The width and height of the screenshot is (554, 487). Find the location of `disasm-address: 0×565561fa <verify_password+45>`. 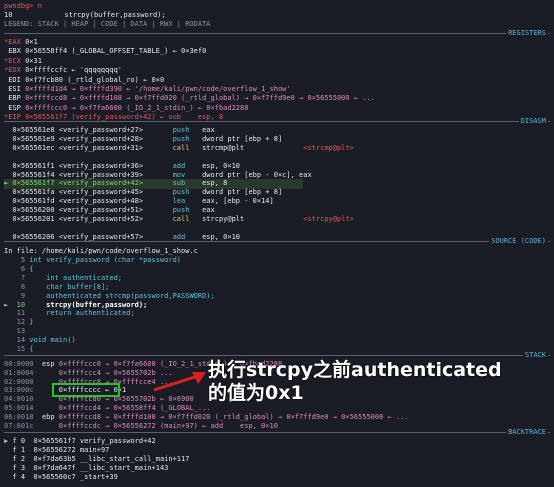

disasm-address: 0×565561fa <verify_password+45> is located at coordinates (88, 192).